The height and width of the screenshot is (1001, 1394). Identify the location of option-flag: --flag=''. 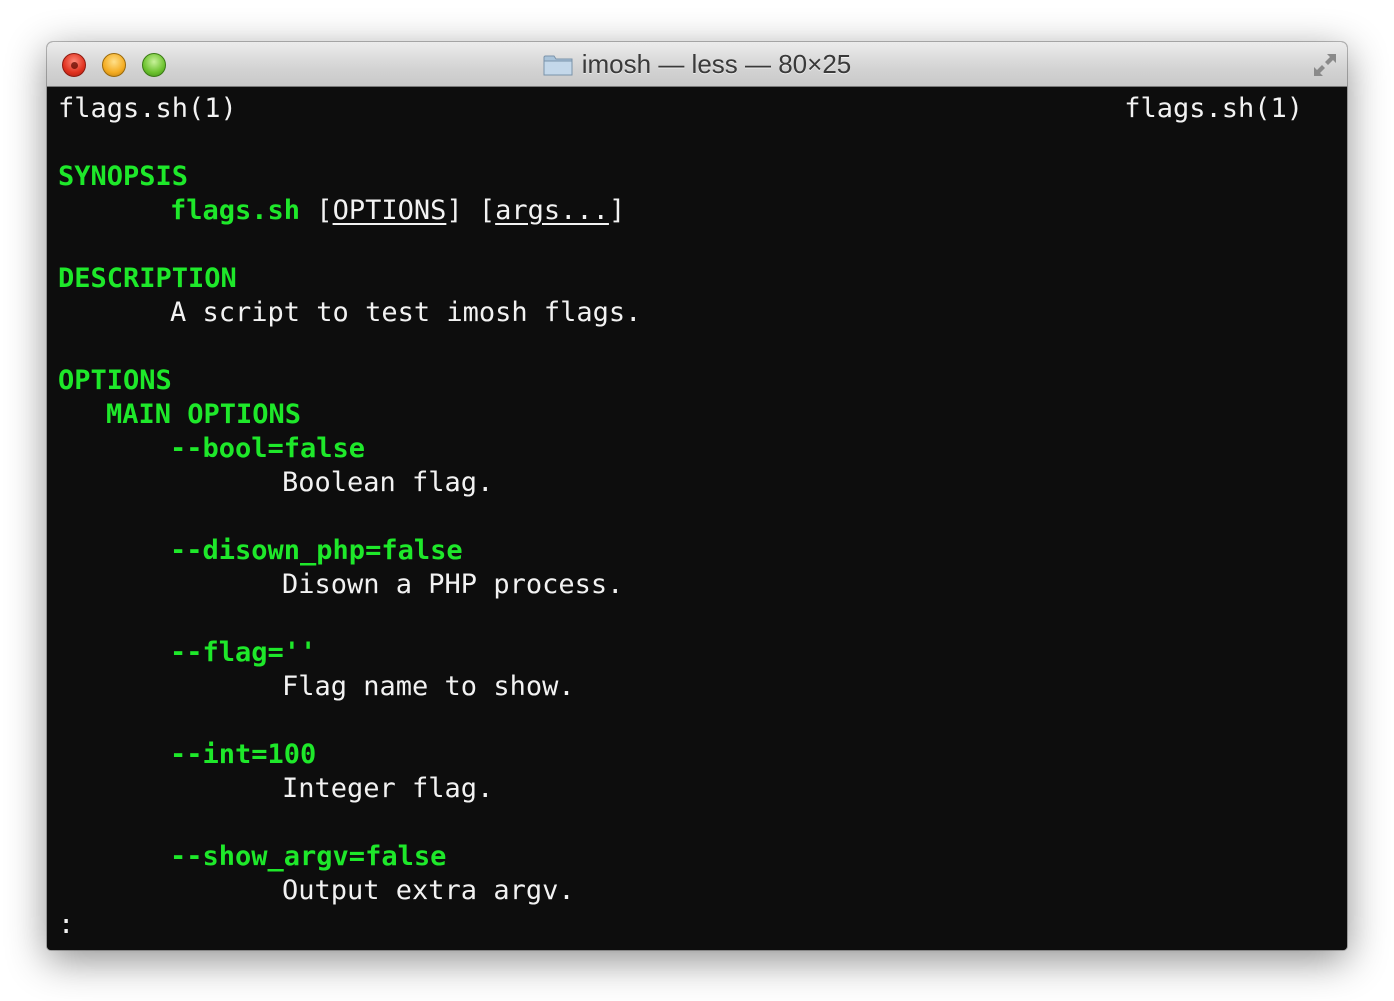
(243, 652).